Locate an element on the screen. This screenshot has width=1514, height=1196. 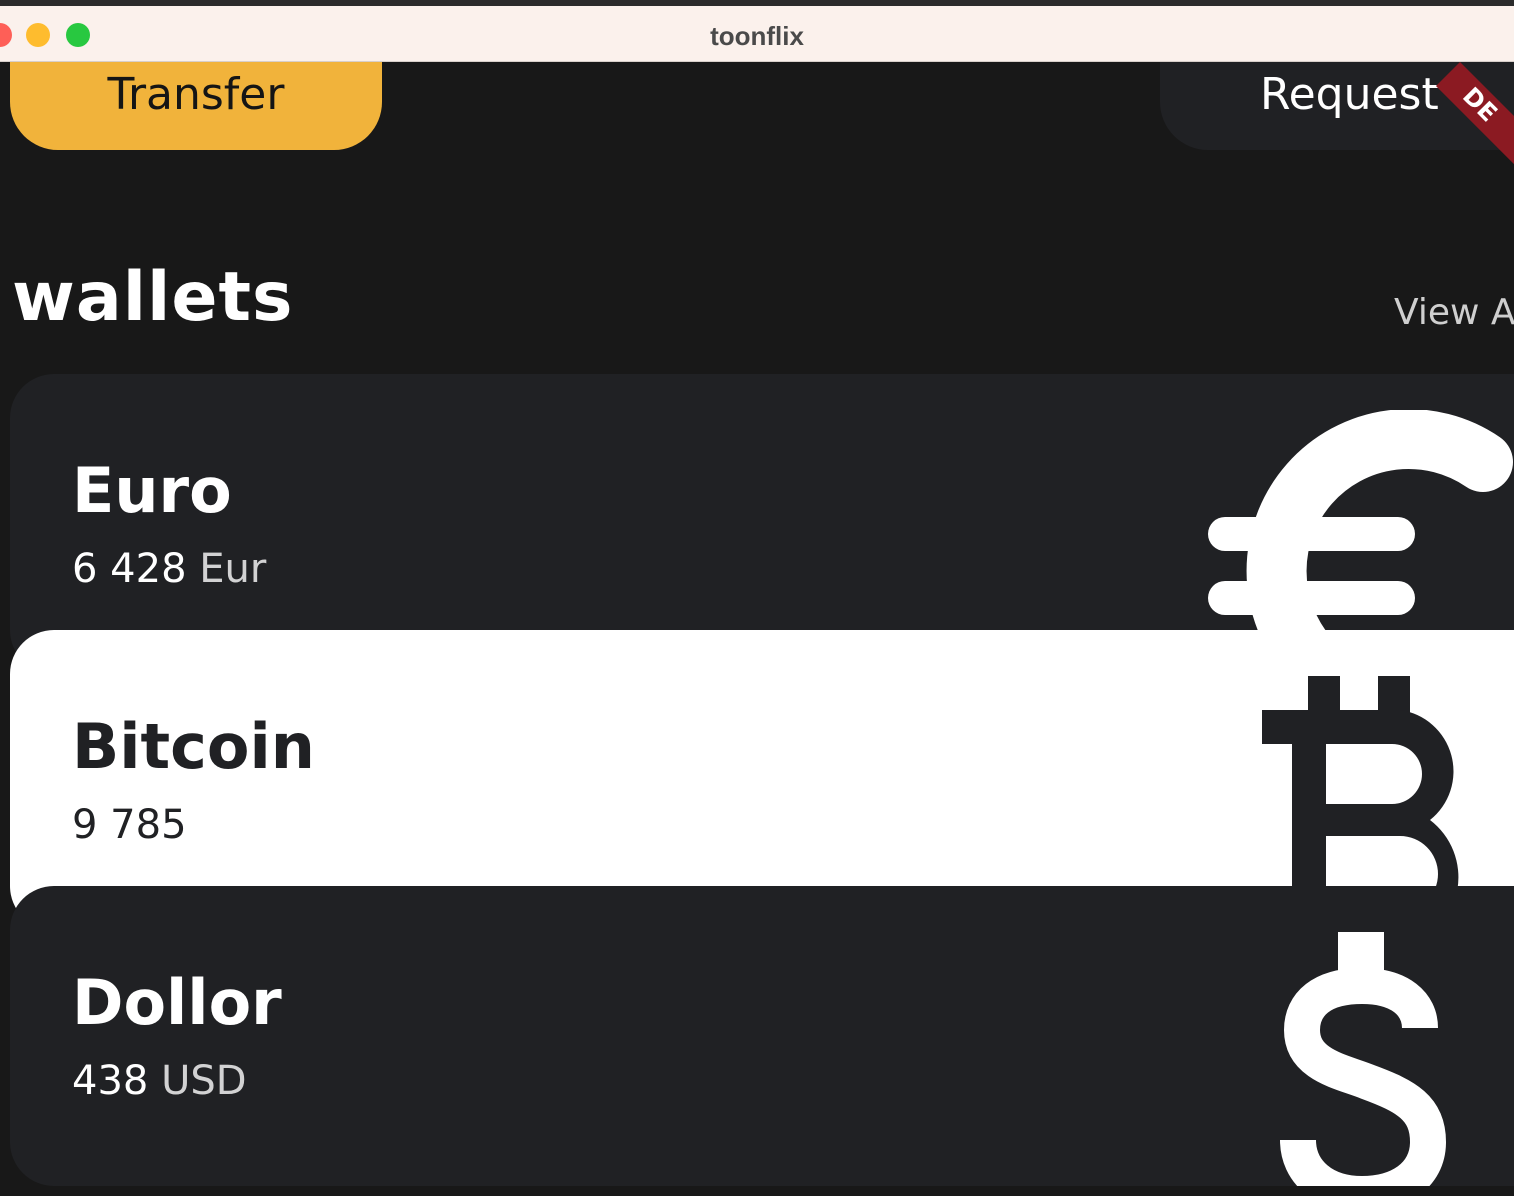
wallet-amount: 438 is located at coordinates (110, 1081).